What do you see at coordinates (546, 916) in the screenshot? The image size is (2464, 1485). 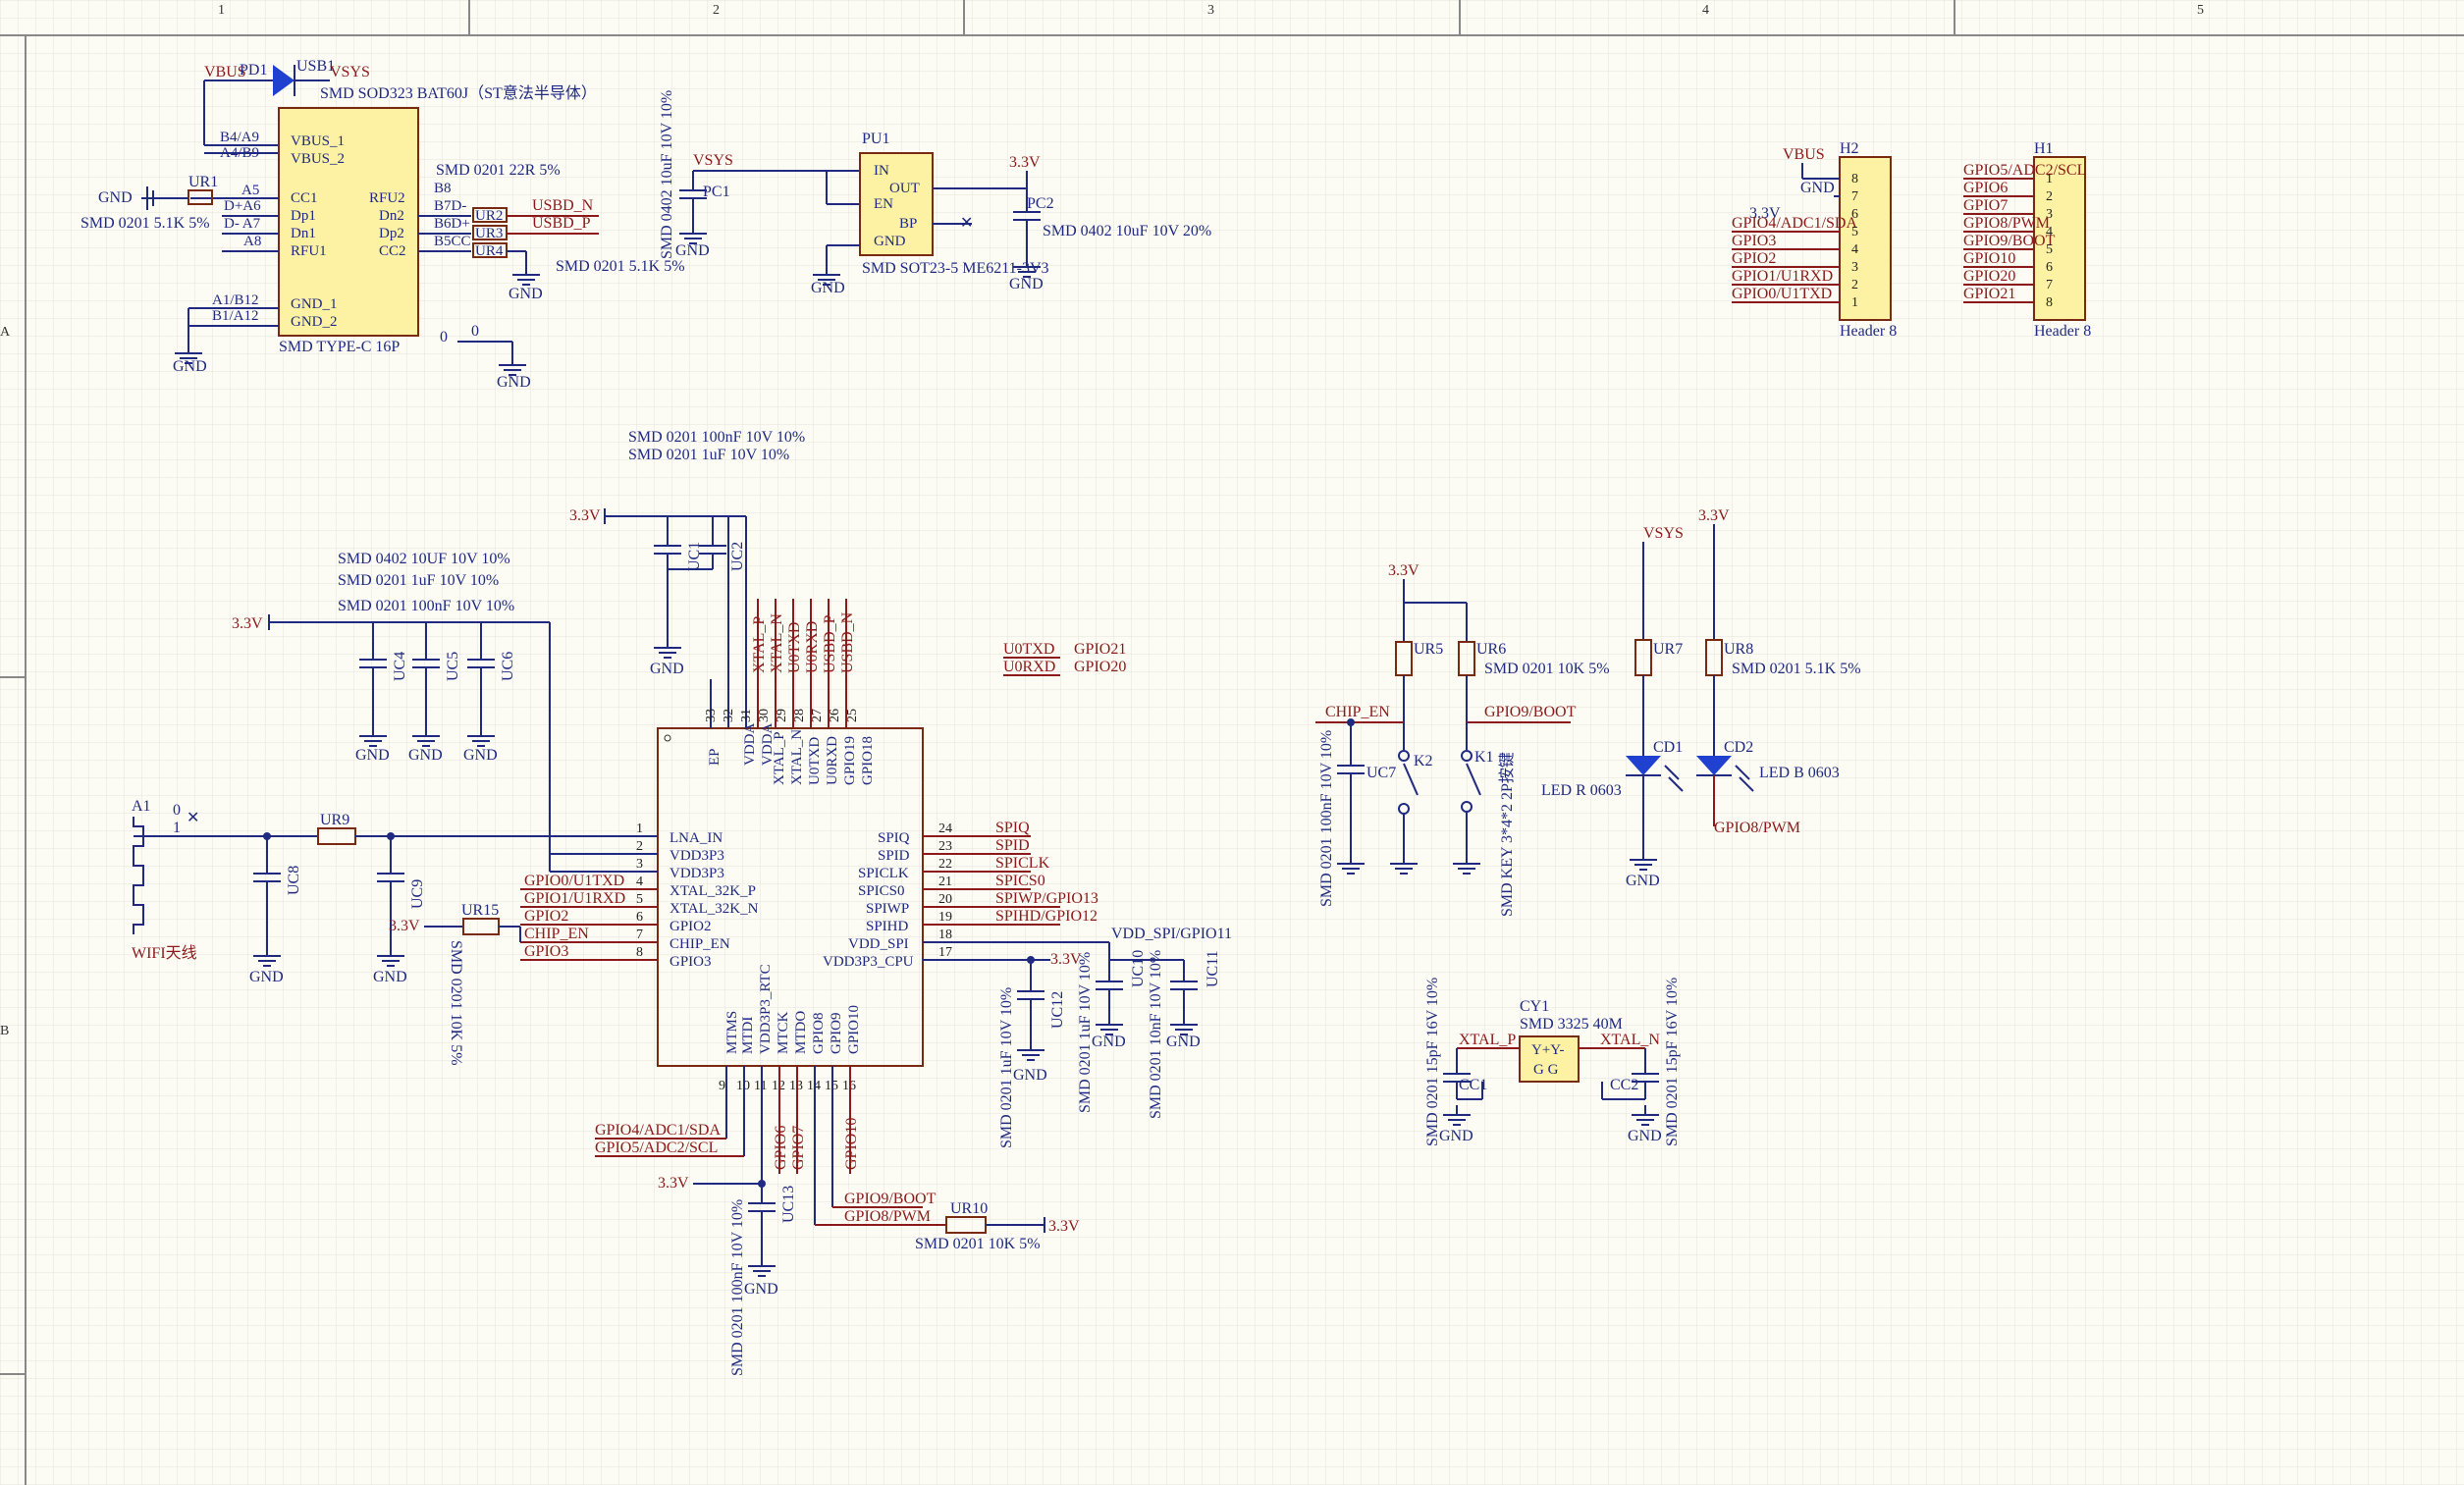 I see `svg-text: GPIO2` at bounding box center [546, 916].